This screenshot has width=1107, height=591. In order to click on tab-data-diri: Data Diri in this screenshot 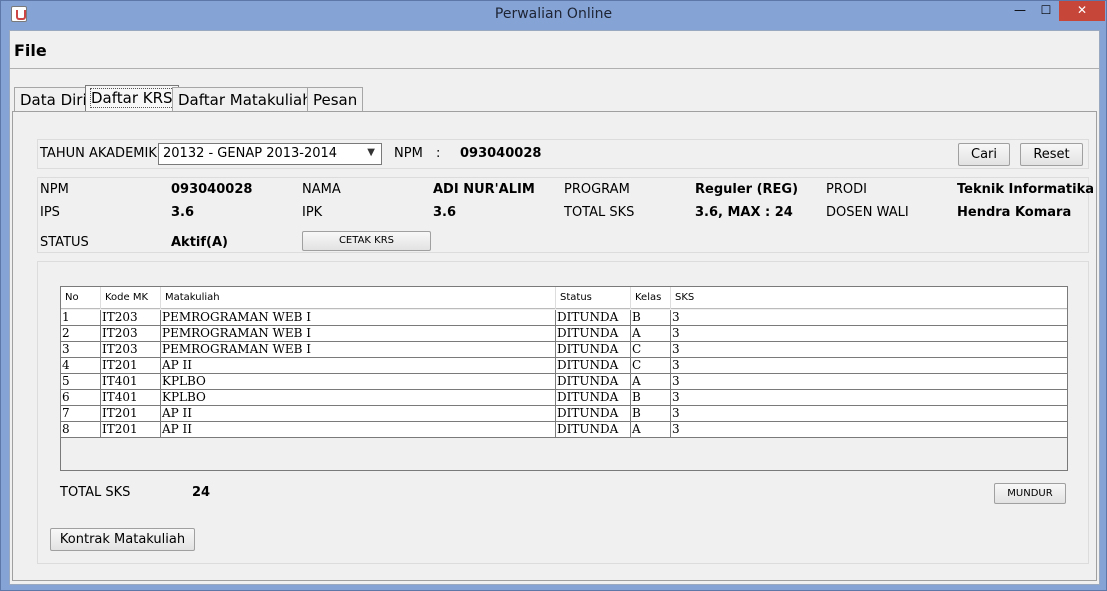, I will do `click(53, 99)`.